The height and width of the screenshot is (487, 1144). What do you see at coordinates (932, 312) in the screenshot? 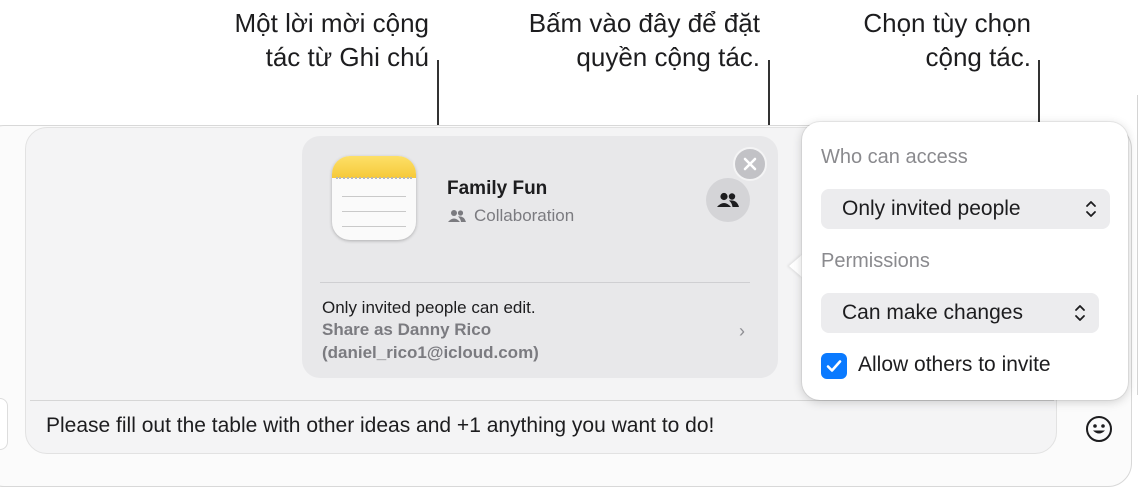
I see `permissions-value: Can make changes` at bounding box center [932, 312].